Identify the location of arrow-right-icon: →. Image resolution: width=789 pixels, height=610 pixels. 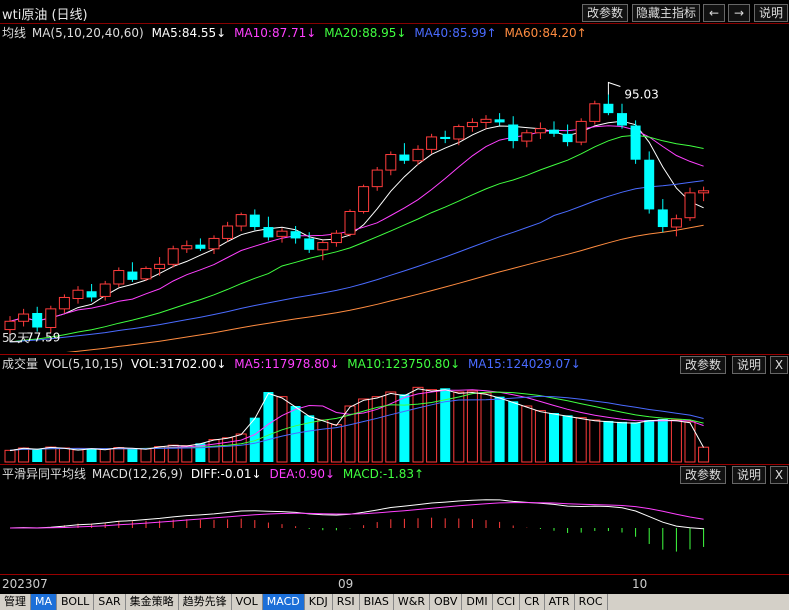
(739, 13).